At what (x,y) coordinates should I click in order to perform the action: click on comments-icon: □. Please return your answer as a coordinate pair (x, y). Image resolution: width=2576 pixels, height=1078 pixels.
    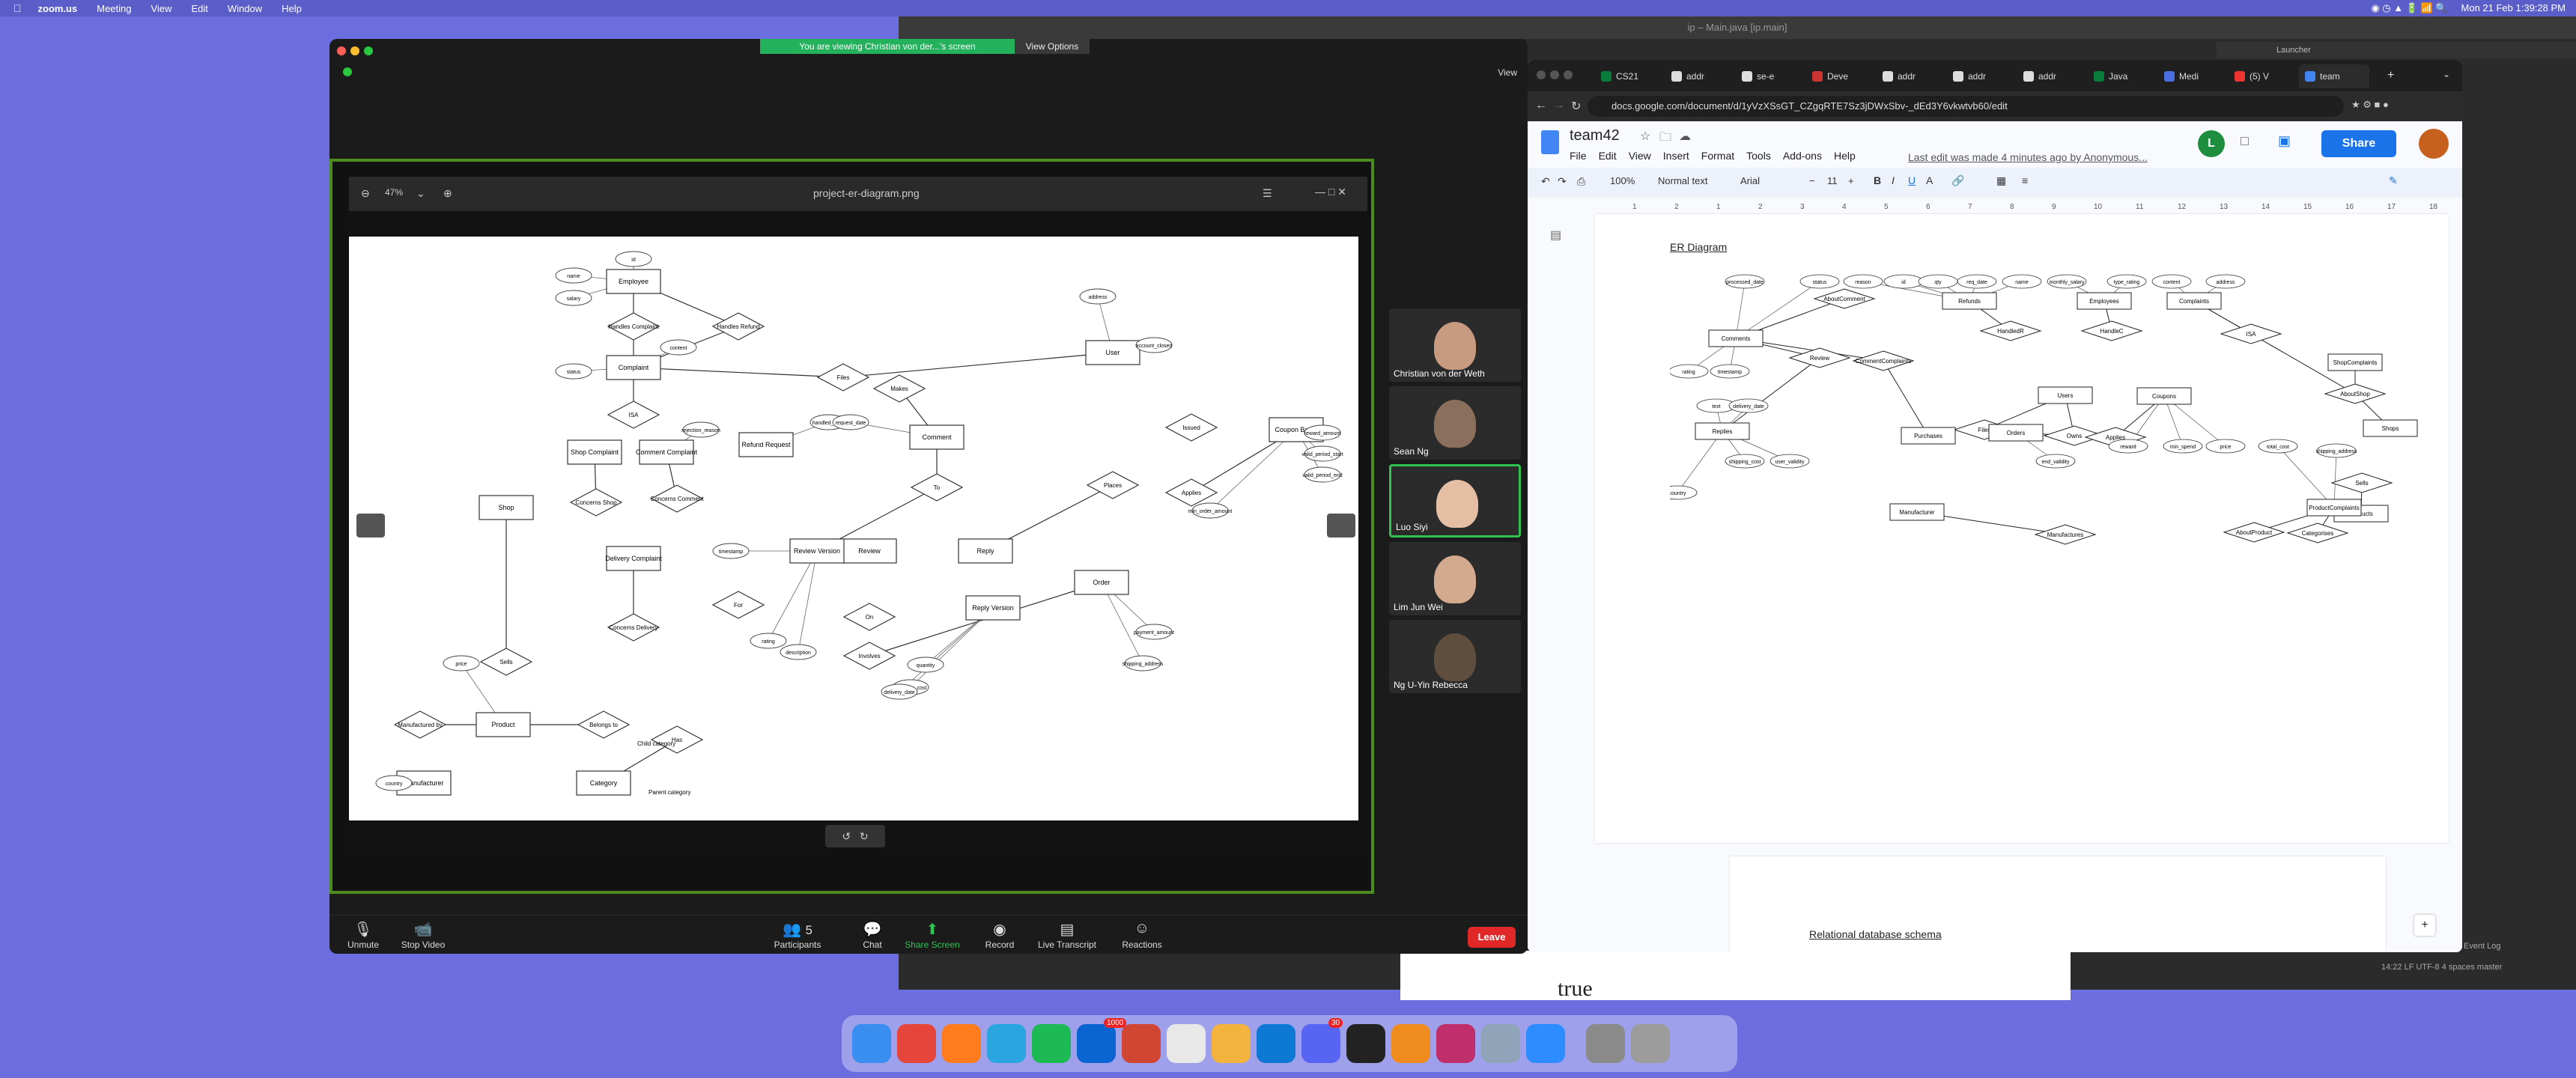
    Looking at the image, I should click on (2245, 141).